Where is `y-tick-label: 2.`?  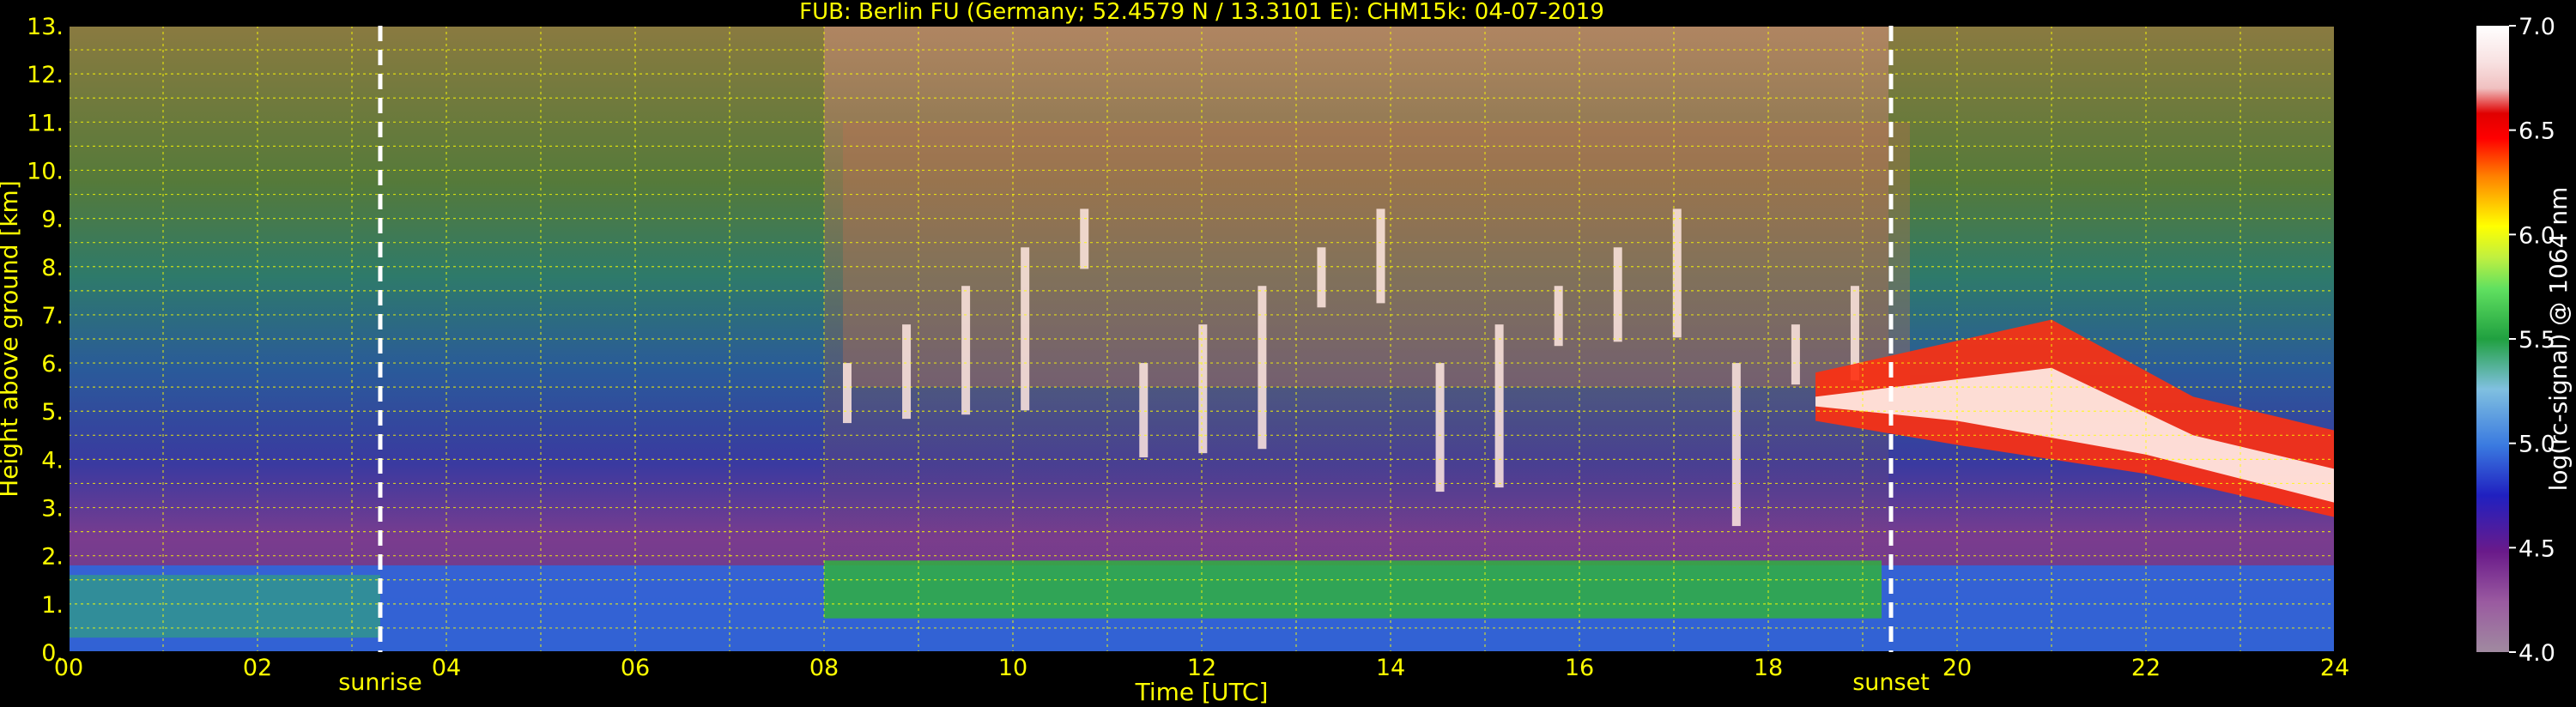
y-tick-label: 2. is located at coordinates (52, 558).